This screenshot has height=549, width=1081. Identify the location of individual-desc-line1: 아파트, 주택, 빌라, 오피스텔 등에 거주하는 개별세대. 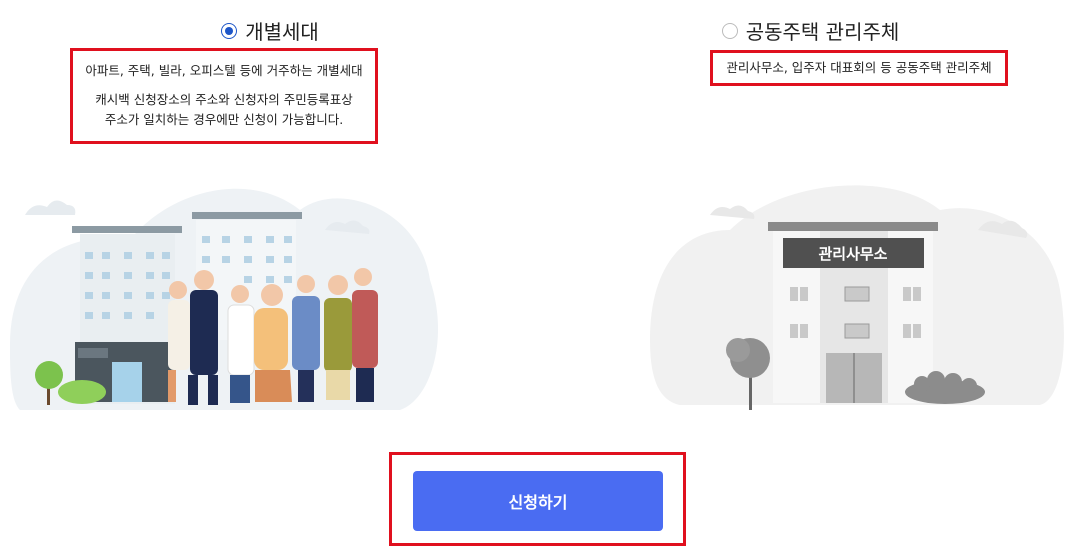
(224, 70).